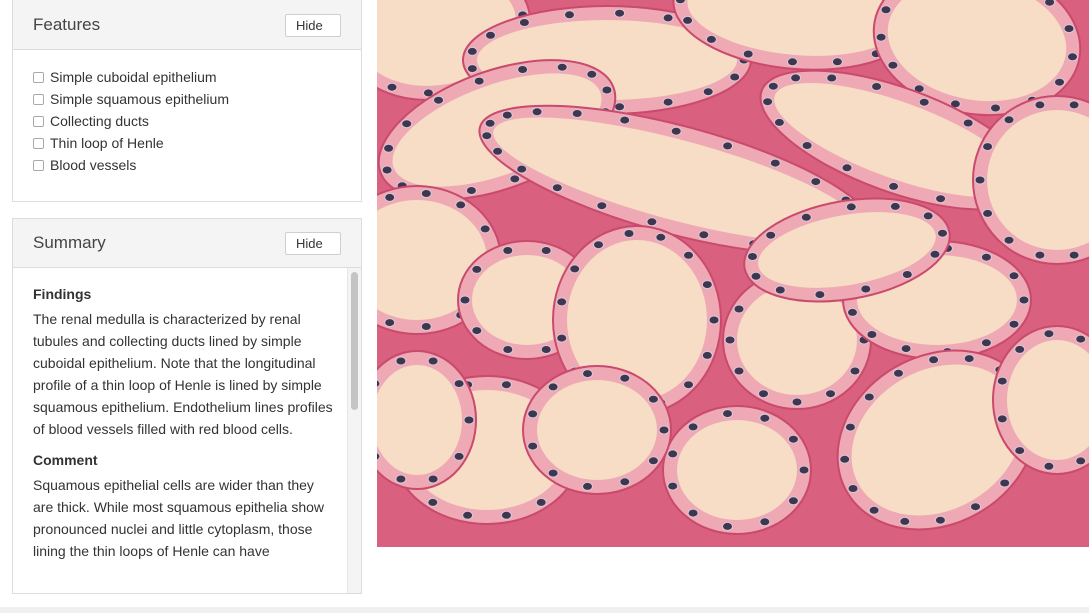  Describe the element at coordinates (187, 77) in the screenshot. I see `feature-item-simple-cuboidal: Simple cuboidal epithelium` at that location.